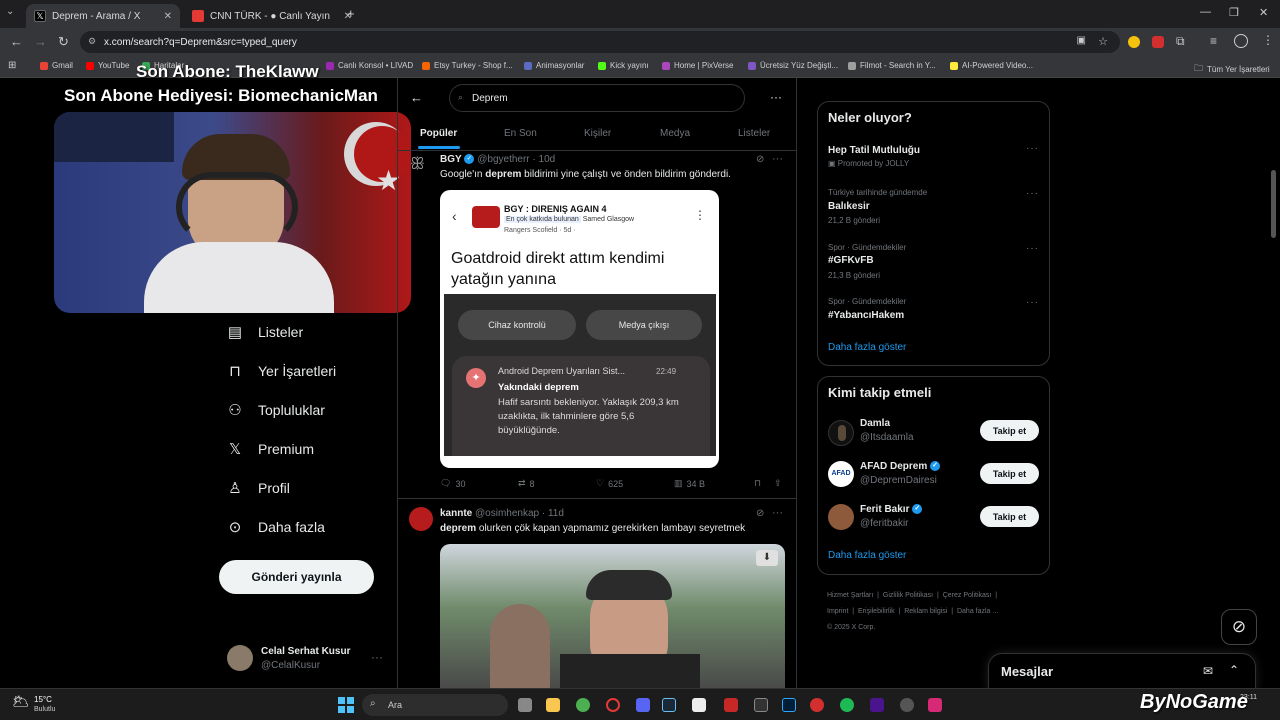  Describe the element at coordinates (296, 577) in the screenshot. I see `post-button: Gönderi yayınla` at that location.